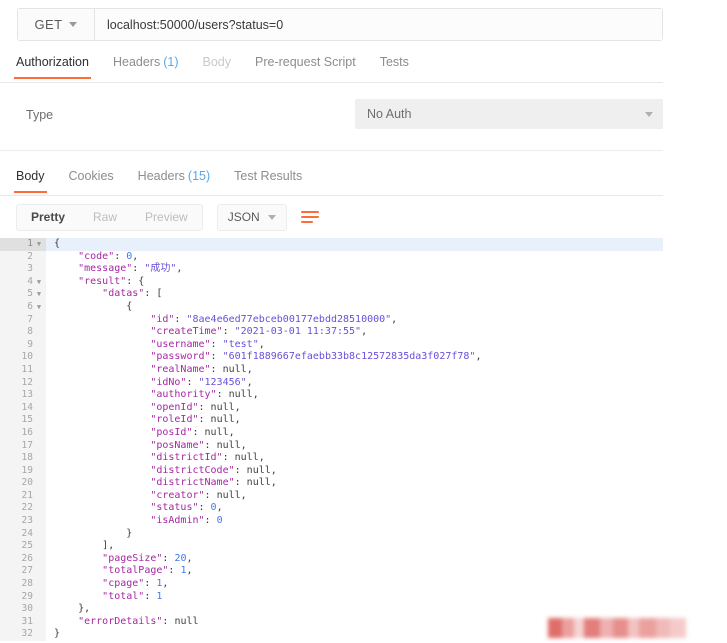  I want to click on auth-type-select: No Auth, so click(509, 114).